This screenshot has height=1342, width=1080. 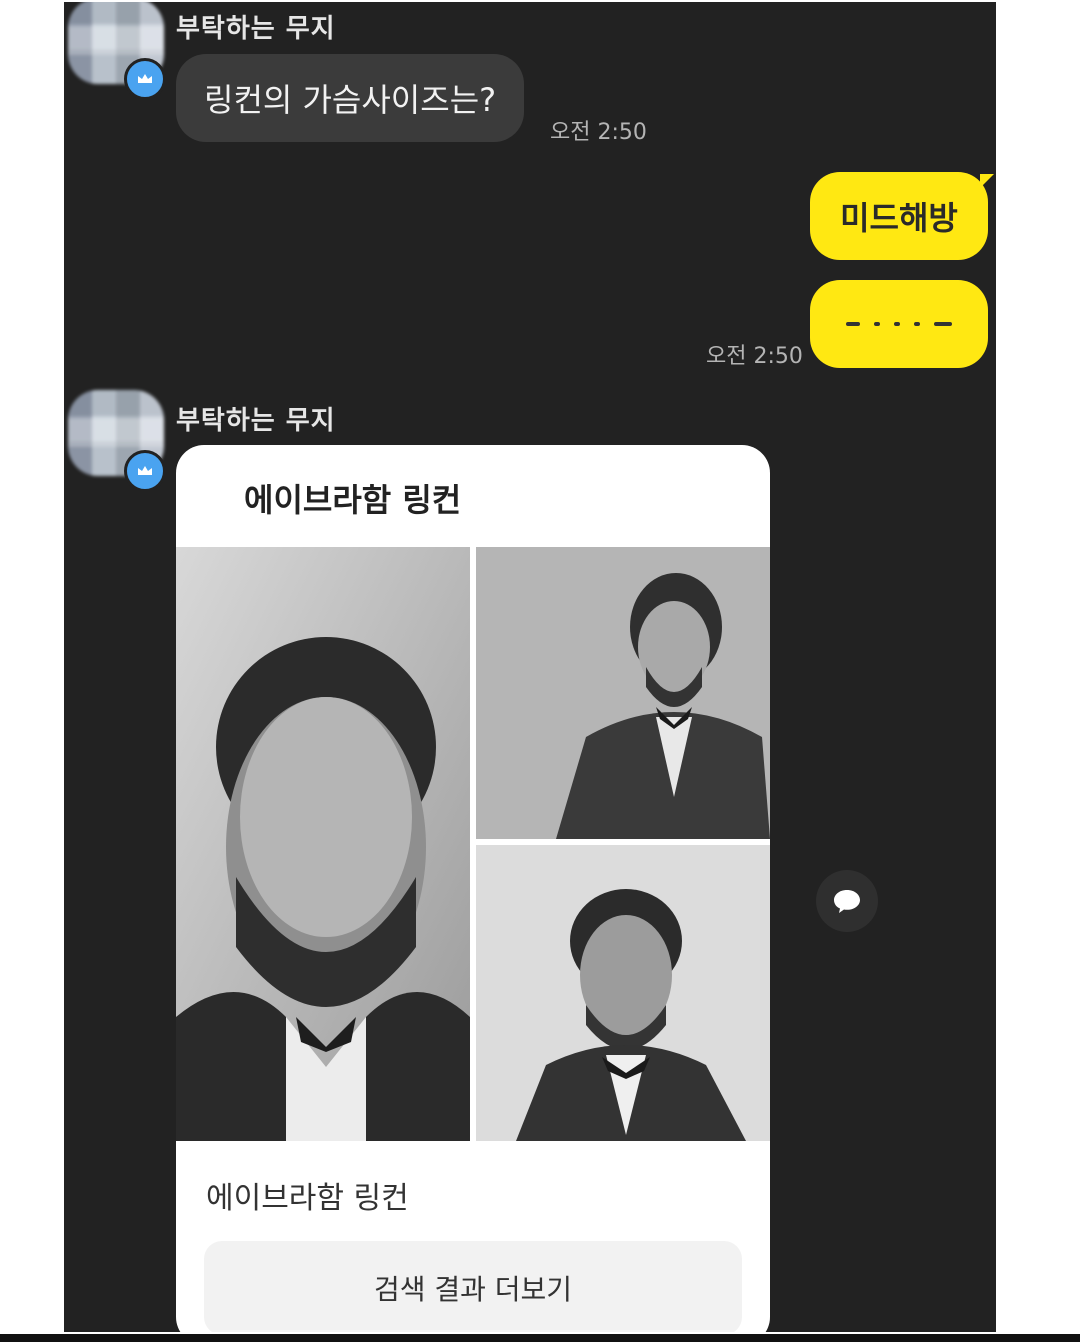 I want to click on message-text: 미드해방, so click(x=899, y=218).